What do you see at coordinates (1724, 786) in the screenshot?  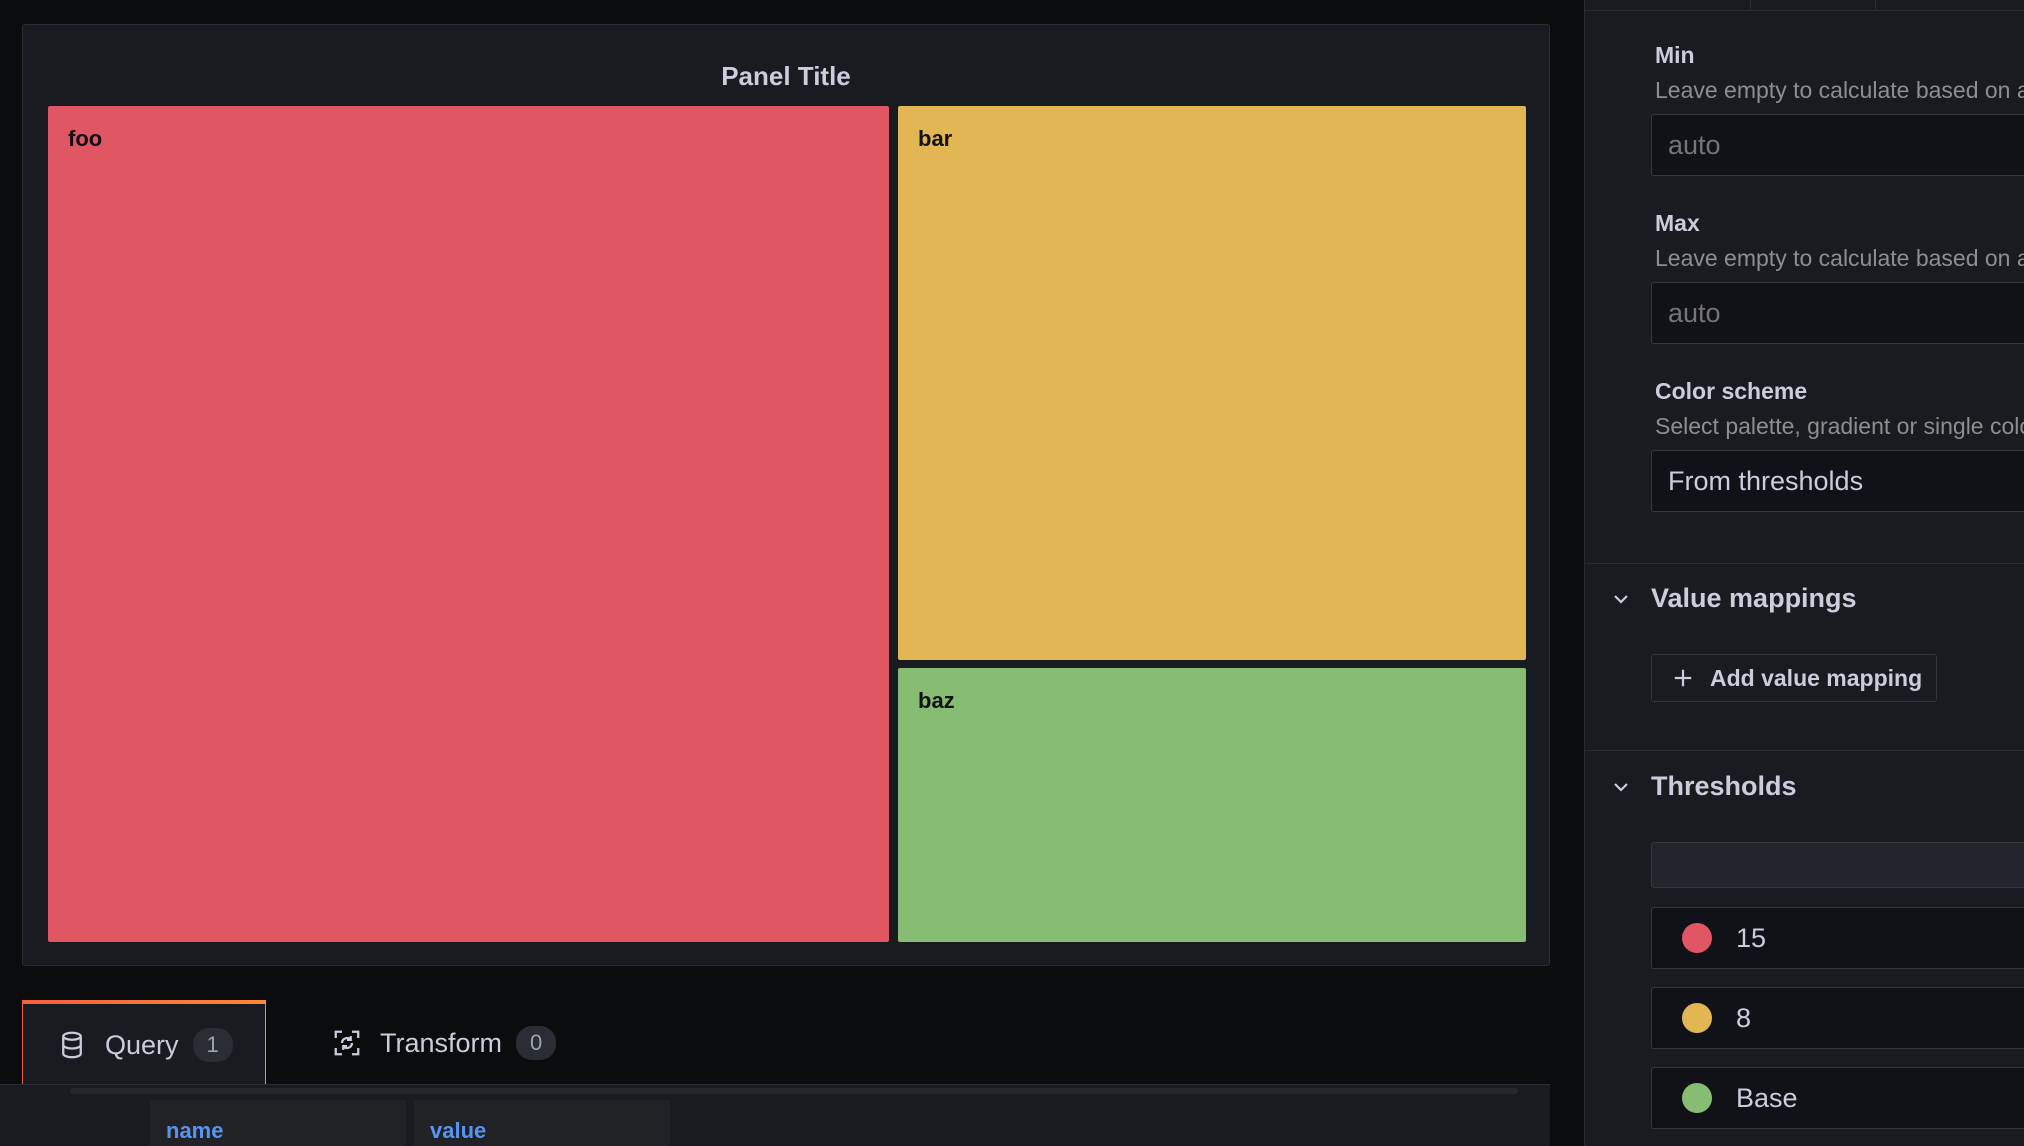 I see `thresholds-title: Thresholds` at bounding box center [1724, 786].